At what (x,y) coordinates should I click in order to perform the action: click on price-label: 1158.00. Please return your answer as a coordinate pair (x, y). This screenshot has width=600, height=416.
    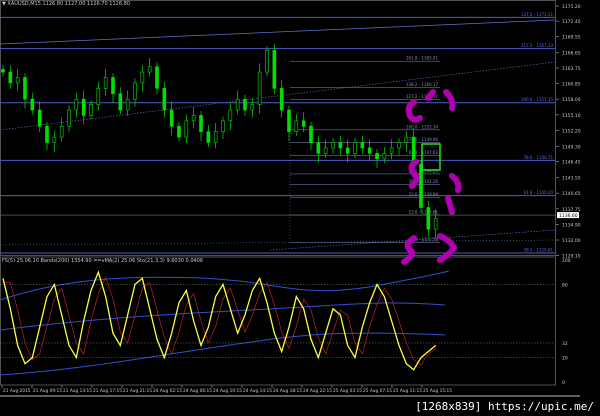
    Looking at the image, I should click on (571, 100).